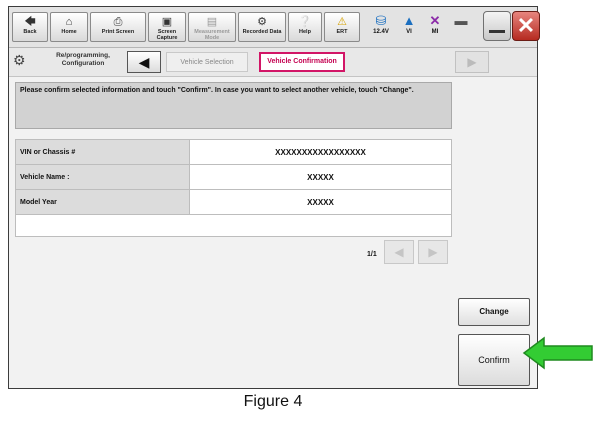 The image size is (602, 423). I want to click on section-label: Re/programming, Configuration, so click(83, 59).